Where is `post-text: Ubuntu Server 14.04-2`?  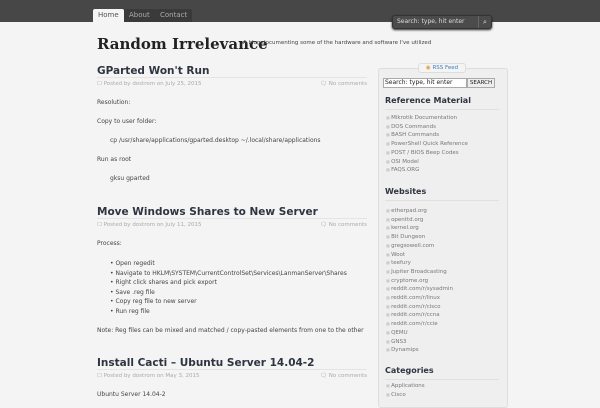
post-text: Ubuntu Server 14.04-2 is located at coordinates (131, 394).